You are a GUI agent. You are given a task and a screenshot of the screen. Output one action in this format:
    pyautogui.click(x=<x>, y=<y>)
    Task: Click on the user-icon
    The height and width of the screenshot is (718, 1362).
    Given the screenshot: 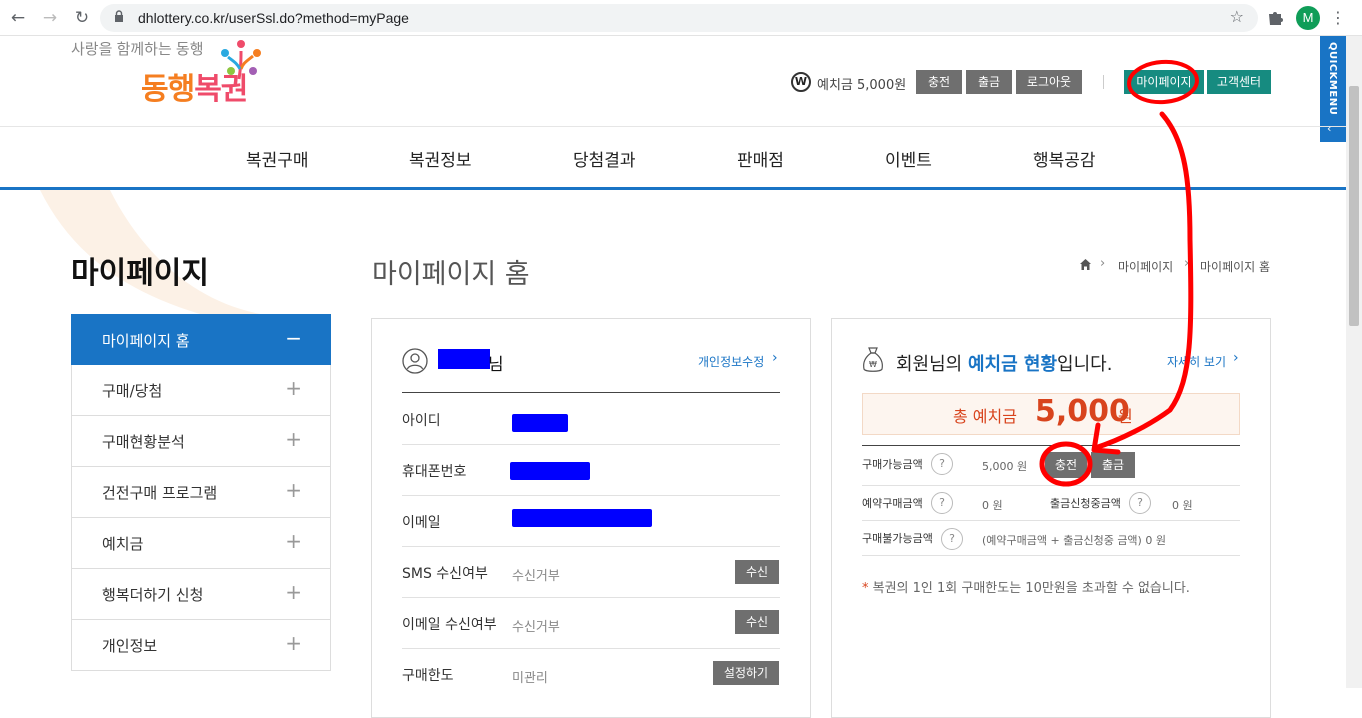 What is the action you would take?
    pyautogui.click(x=415, y=361)
    